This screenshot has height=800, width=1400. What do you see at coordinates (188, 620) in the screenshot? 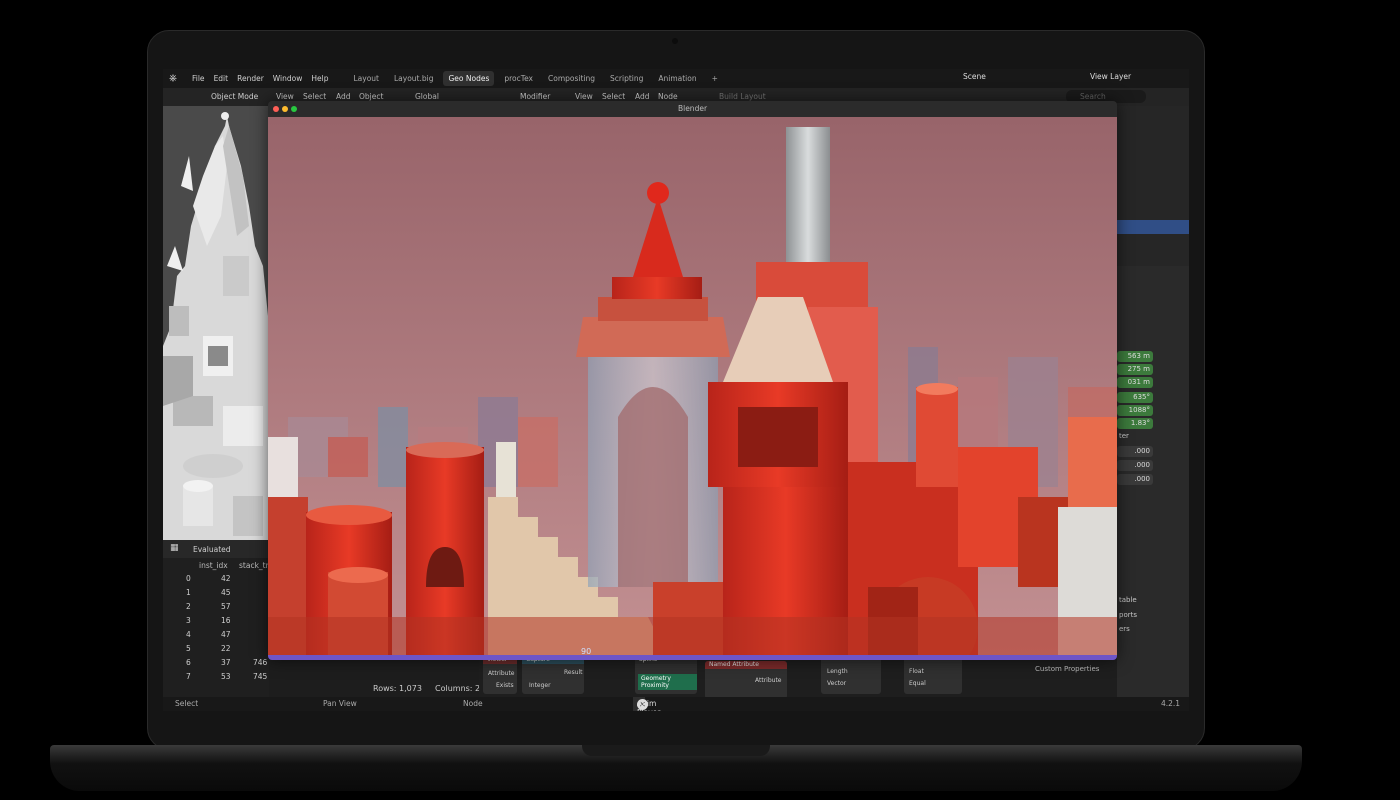
I see `row-index: 3` at bounding box center [188, 620].